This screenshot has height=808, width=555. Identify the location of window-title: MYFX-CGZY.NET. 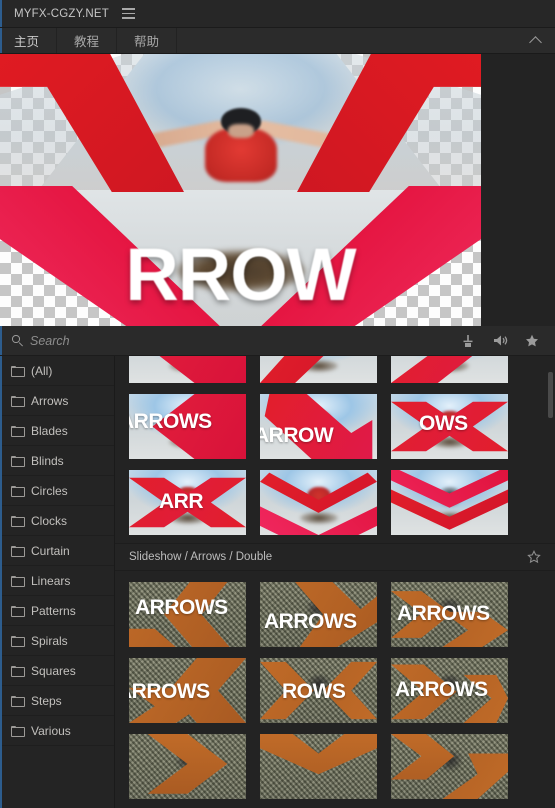
(62, 13).